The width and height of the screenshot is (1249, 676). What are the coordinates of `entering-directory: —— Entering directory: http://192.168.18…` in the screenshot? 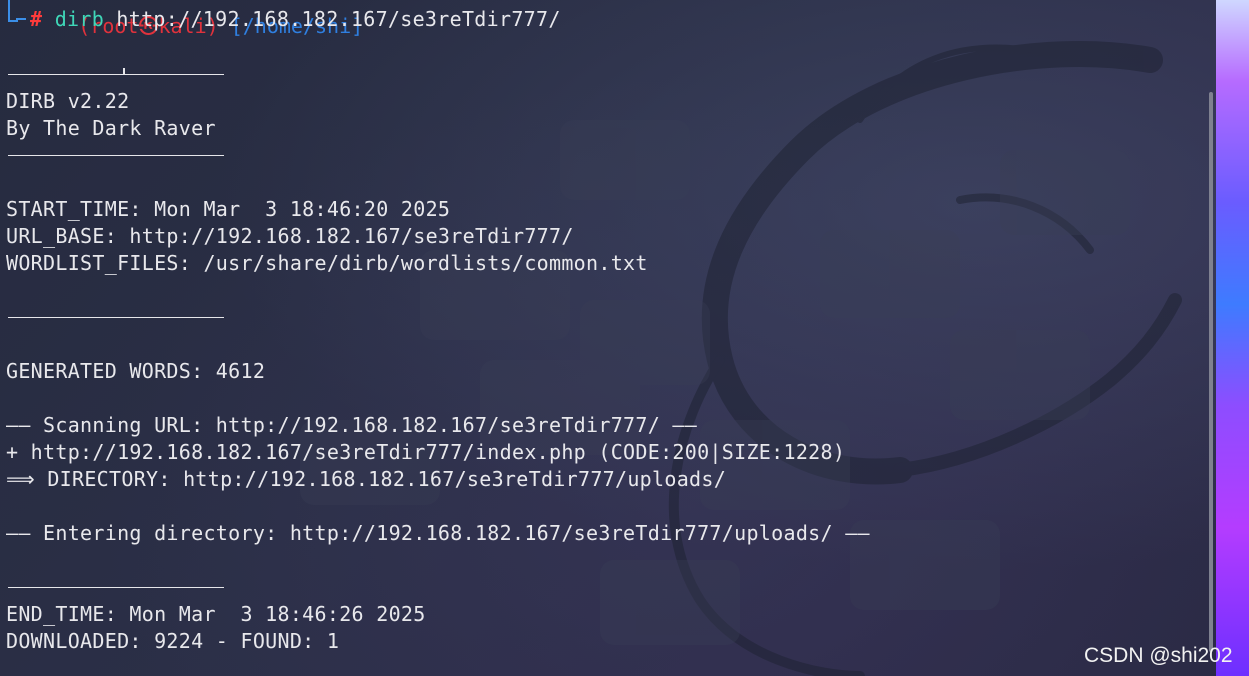 It's located at (438, 533).